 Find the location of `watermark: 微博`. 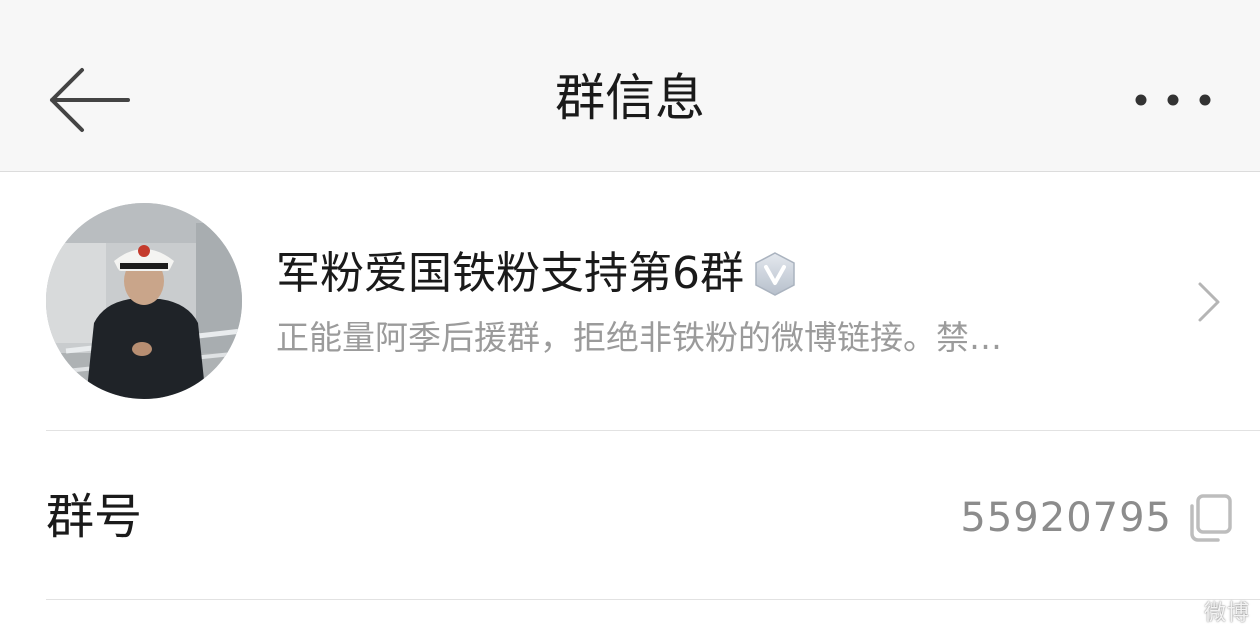

watermark: 微博 is located at coordinates (1226, 613).